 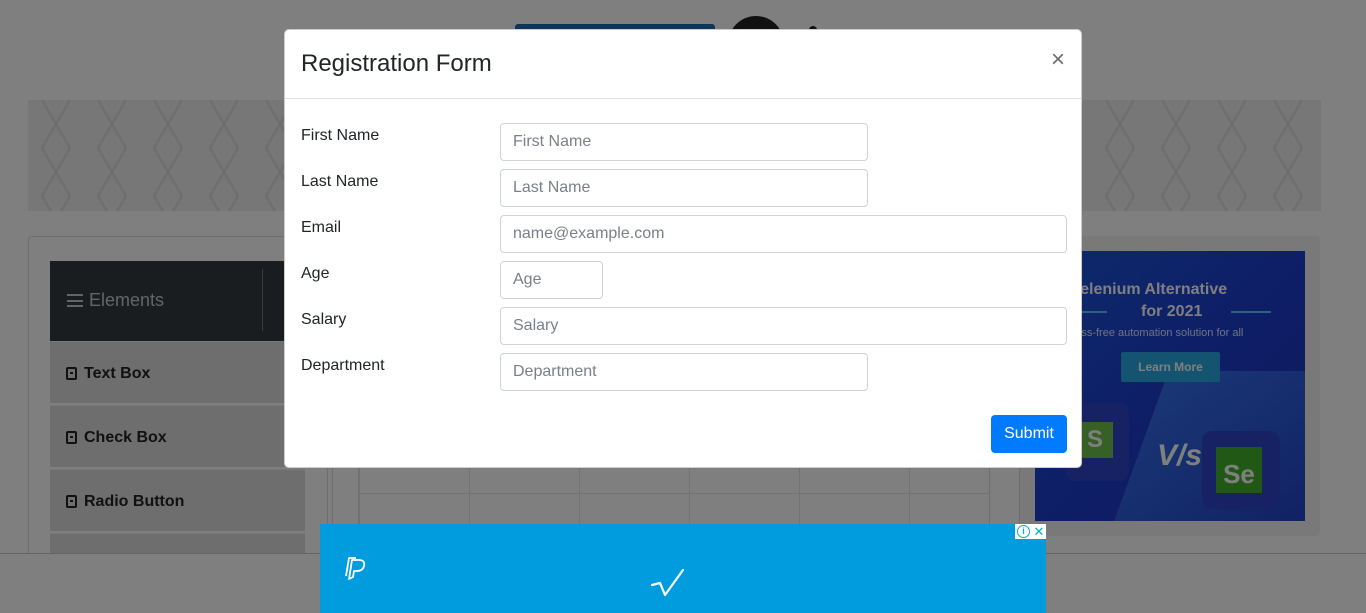 I want to click on bottom-ad-banner: i ✕, so click(x=683, y=568).